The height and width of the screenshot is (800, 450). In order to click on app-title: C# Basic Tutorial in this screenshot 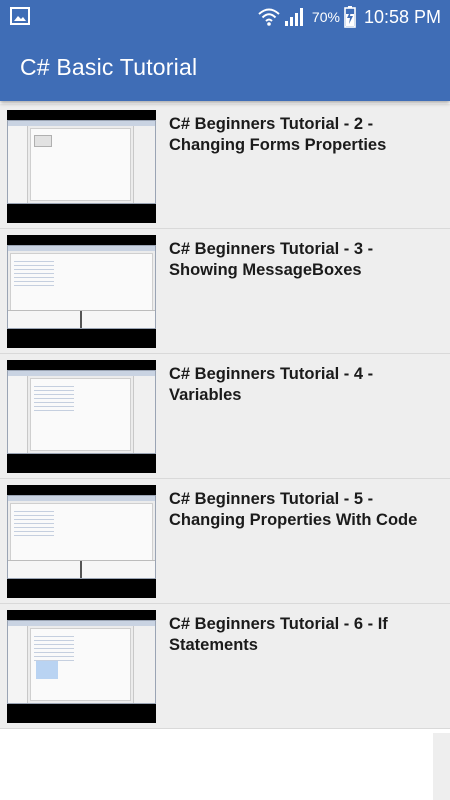, I will do `click(109, 67)`.